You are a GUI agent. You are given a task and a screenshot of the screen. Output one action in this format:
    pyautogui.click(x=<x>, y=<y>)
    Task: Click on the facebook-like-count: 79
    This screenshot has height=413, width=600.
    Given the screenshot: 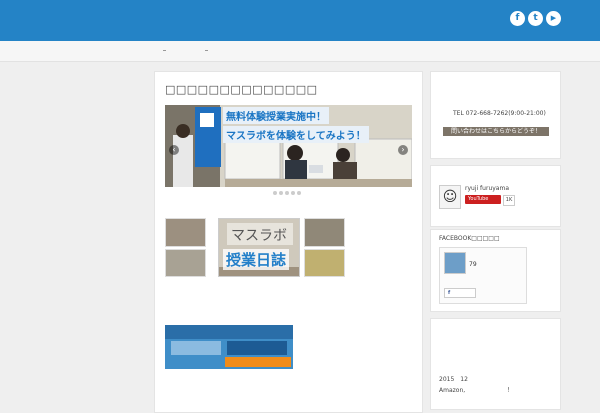 What is the action you would take?
    pyautogui.click(x=473, y=264)
    